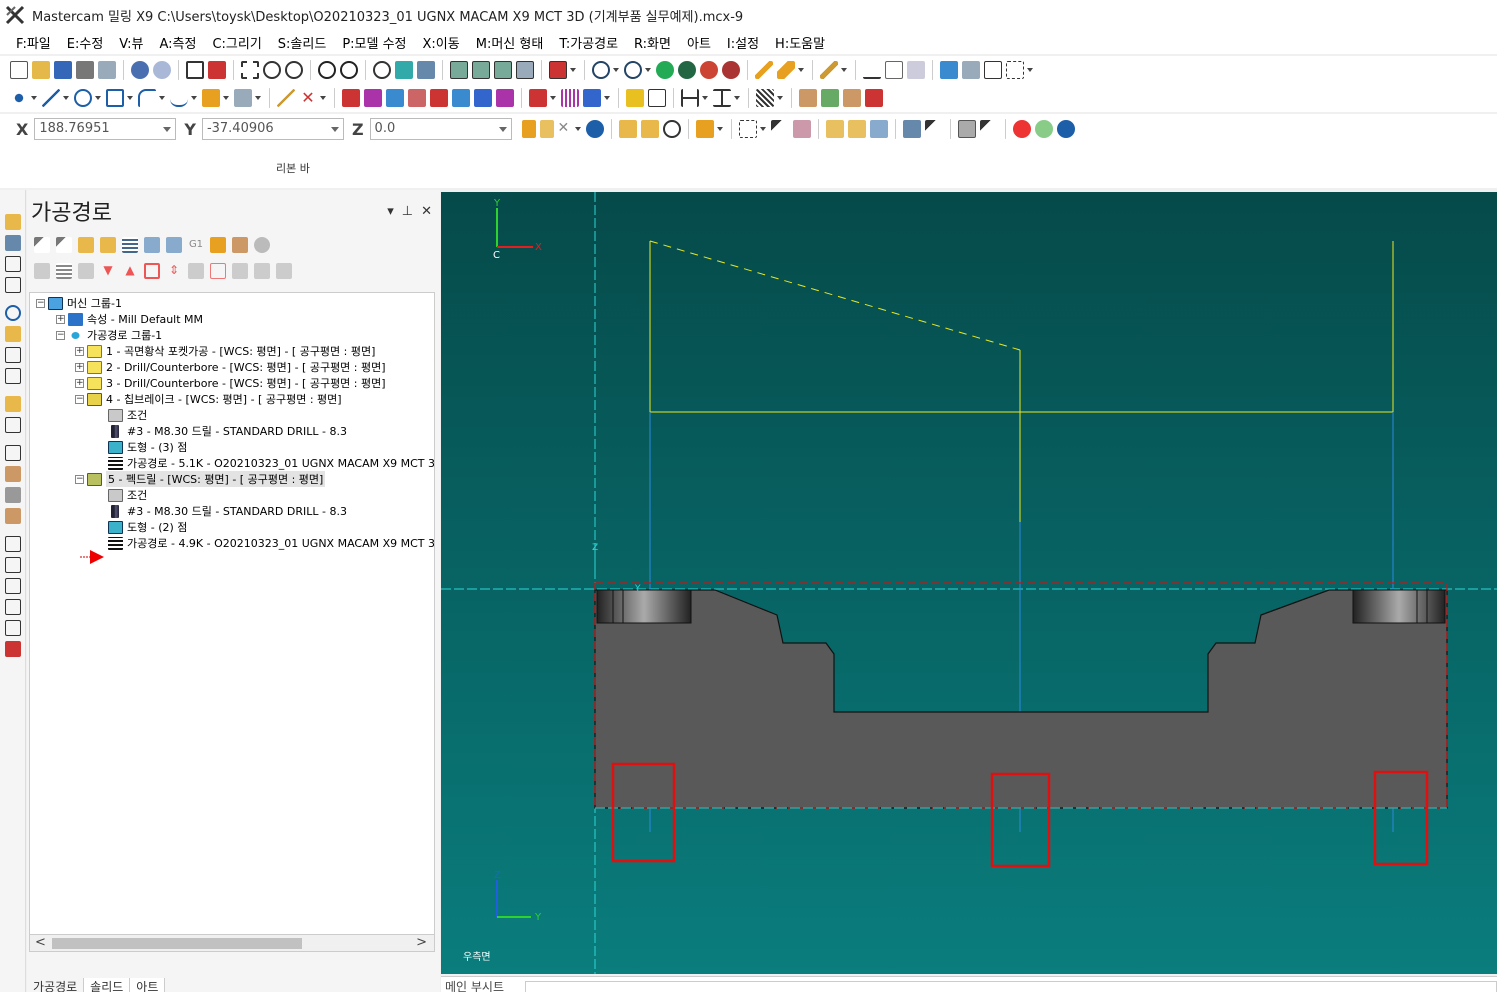  I want to click on zoom-window-icon, so click(250, 70).